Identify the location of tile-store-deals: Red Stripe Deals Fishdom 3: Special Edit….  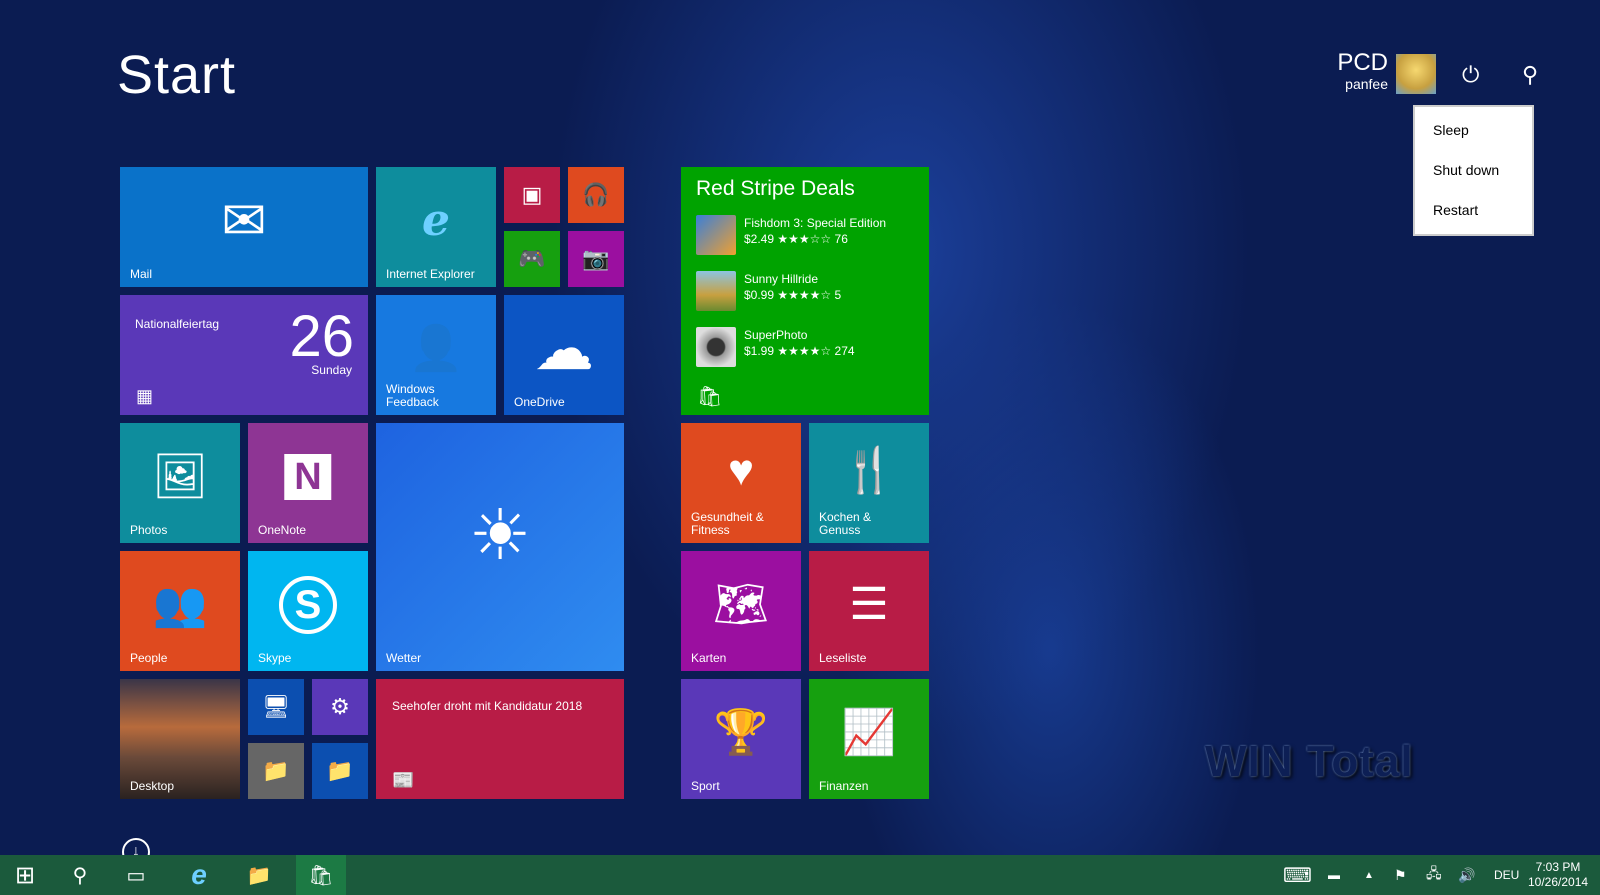
(805, 291).